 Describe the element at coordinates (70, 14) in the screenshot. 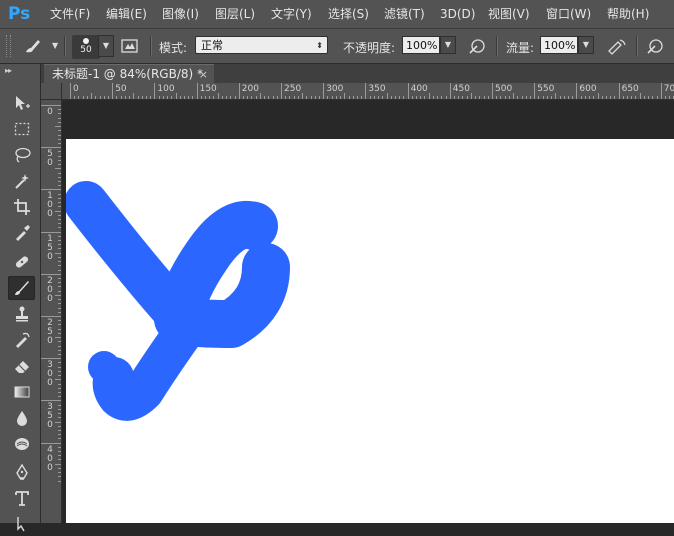

I see `menu-file: 文件(F)` at that location.